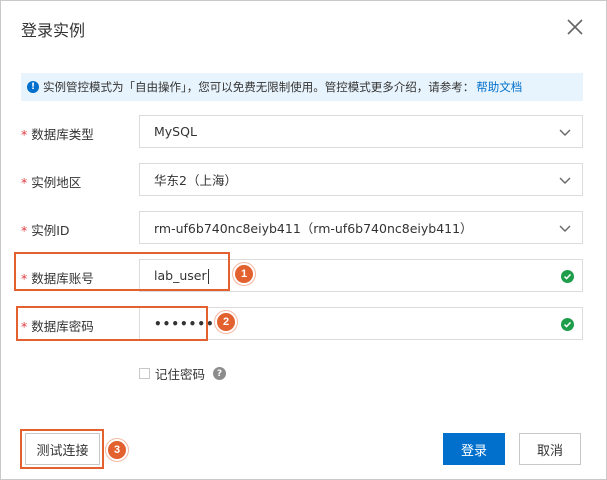 The width and height of the screenshot is (607, 480). Describe the element at coordinates (62, 326) in the screenshot. I see `password-label-text: 数据库密码` at that location.